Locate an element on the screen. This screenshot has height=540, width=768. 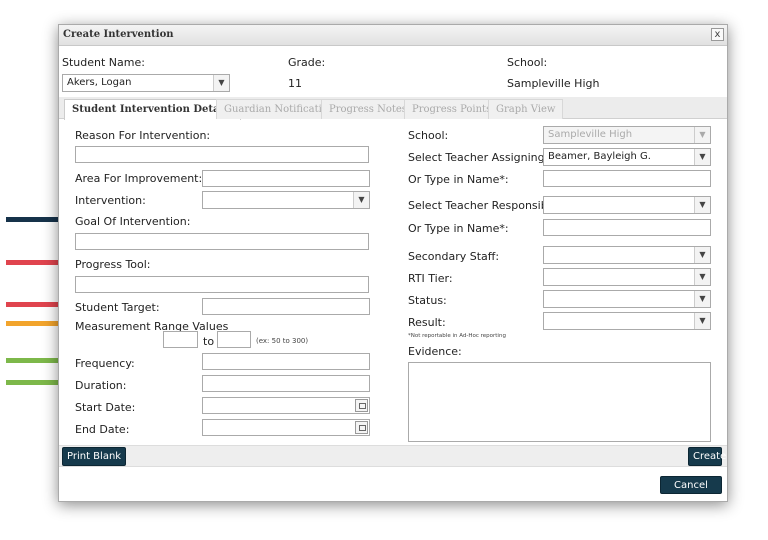
student-name-select: Akers, Logan ▼ is located at coordinates (146, 83).